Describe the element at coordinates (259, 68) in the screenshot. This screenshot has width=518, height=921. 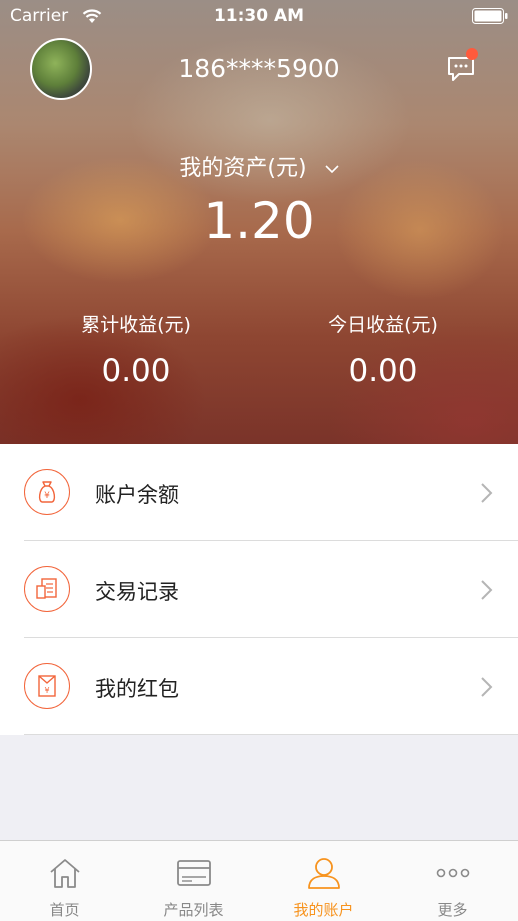
I see `phone-number: 186****5900` at that location.